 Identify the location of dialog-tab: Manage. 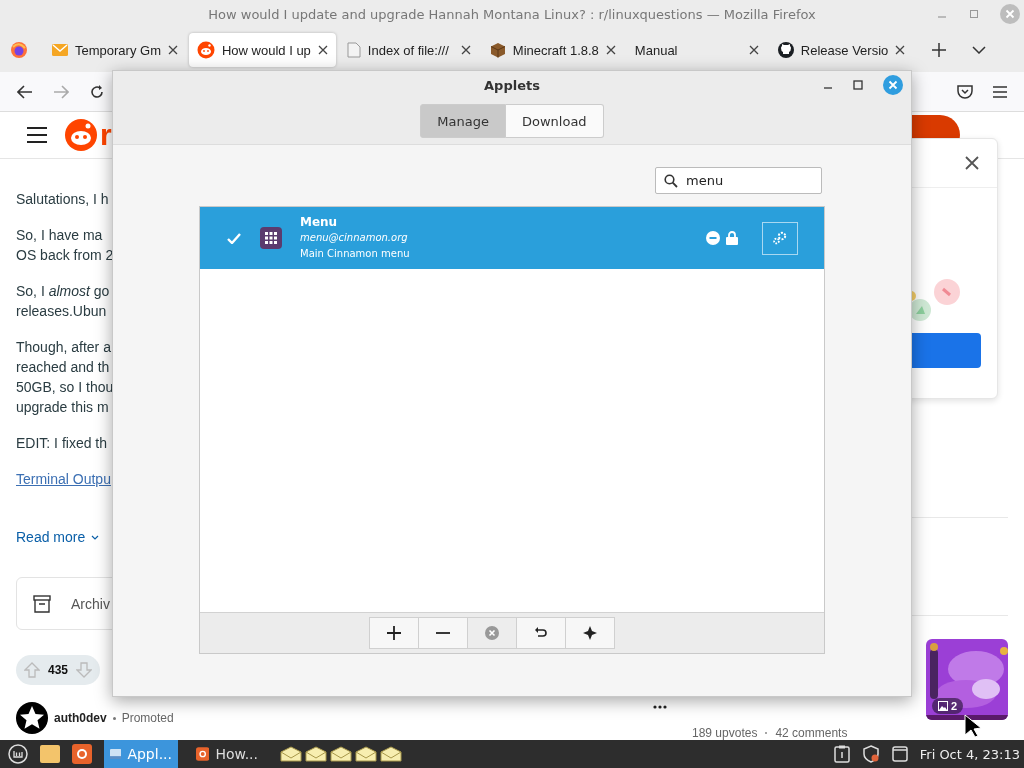
(463, 121).